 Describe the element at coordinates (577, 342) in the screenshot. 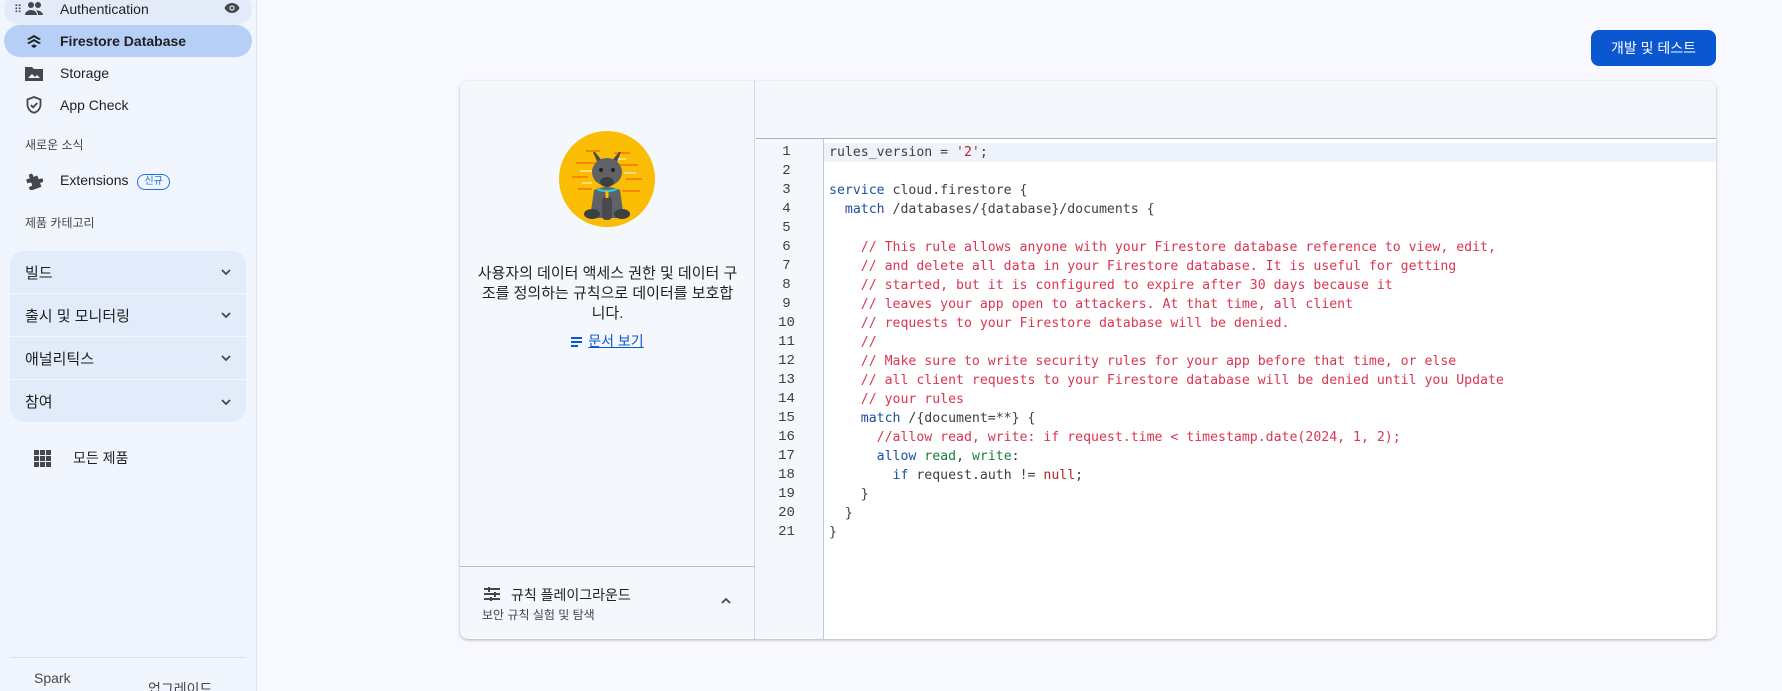

I see `doc-lines-icon` at that location.